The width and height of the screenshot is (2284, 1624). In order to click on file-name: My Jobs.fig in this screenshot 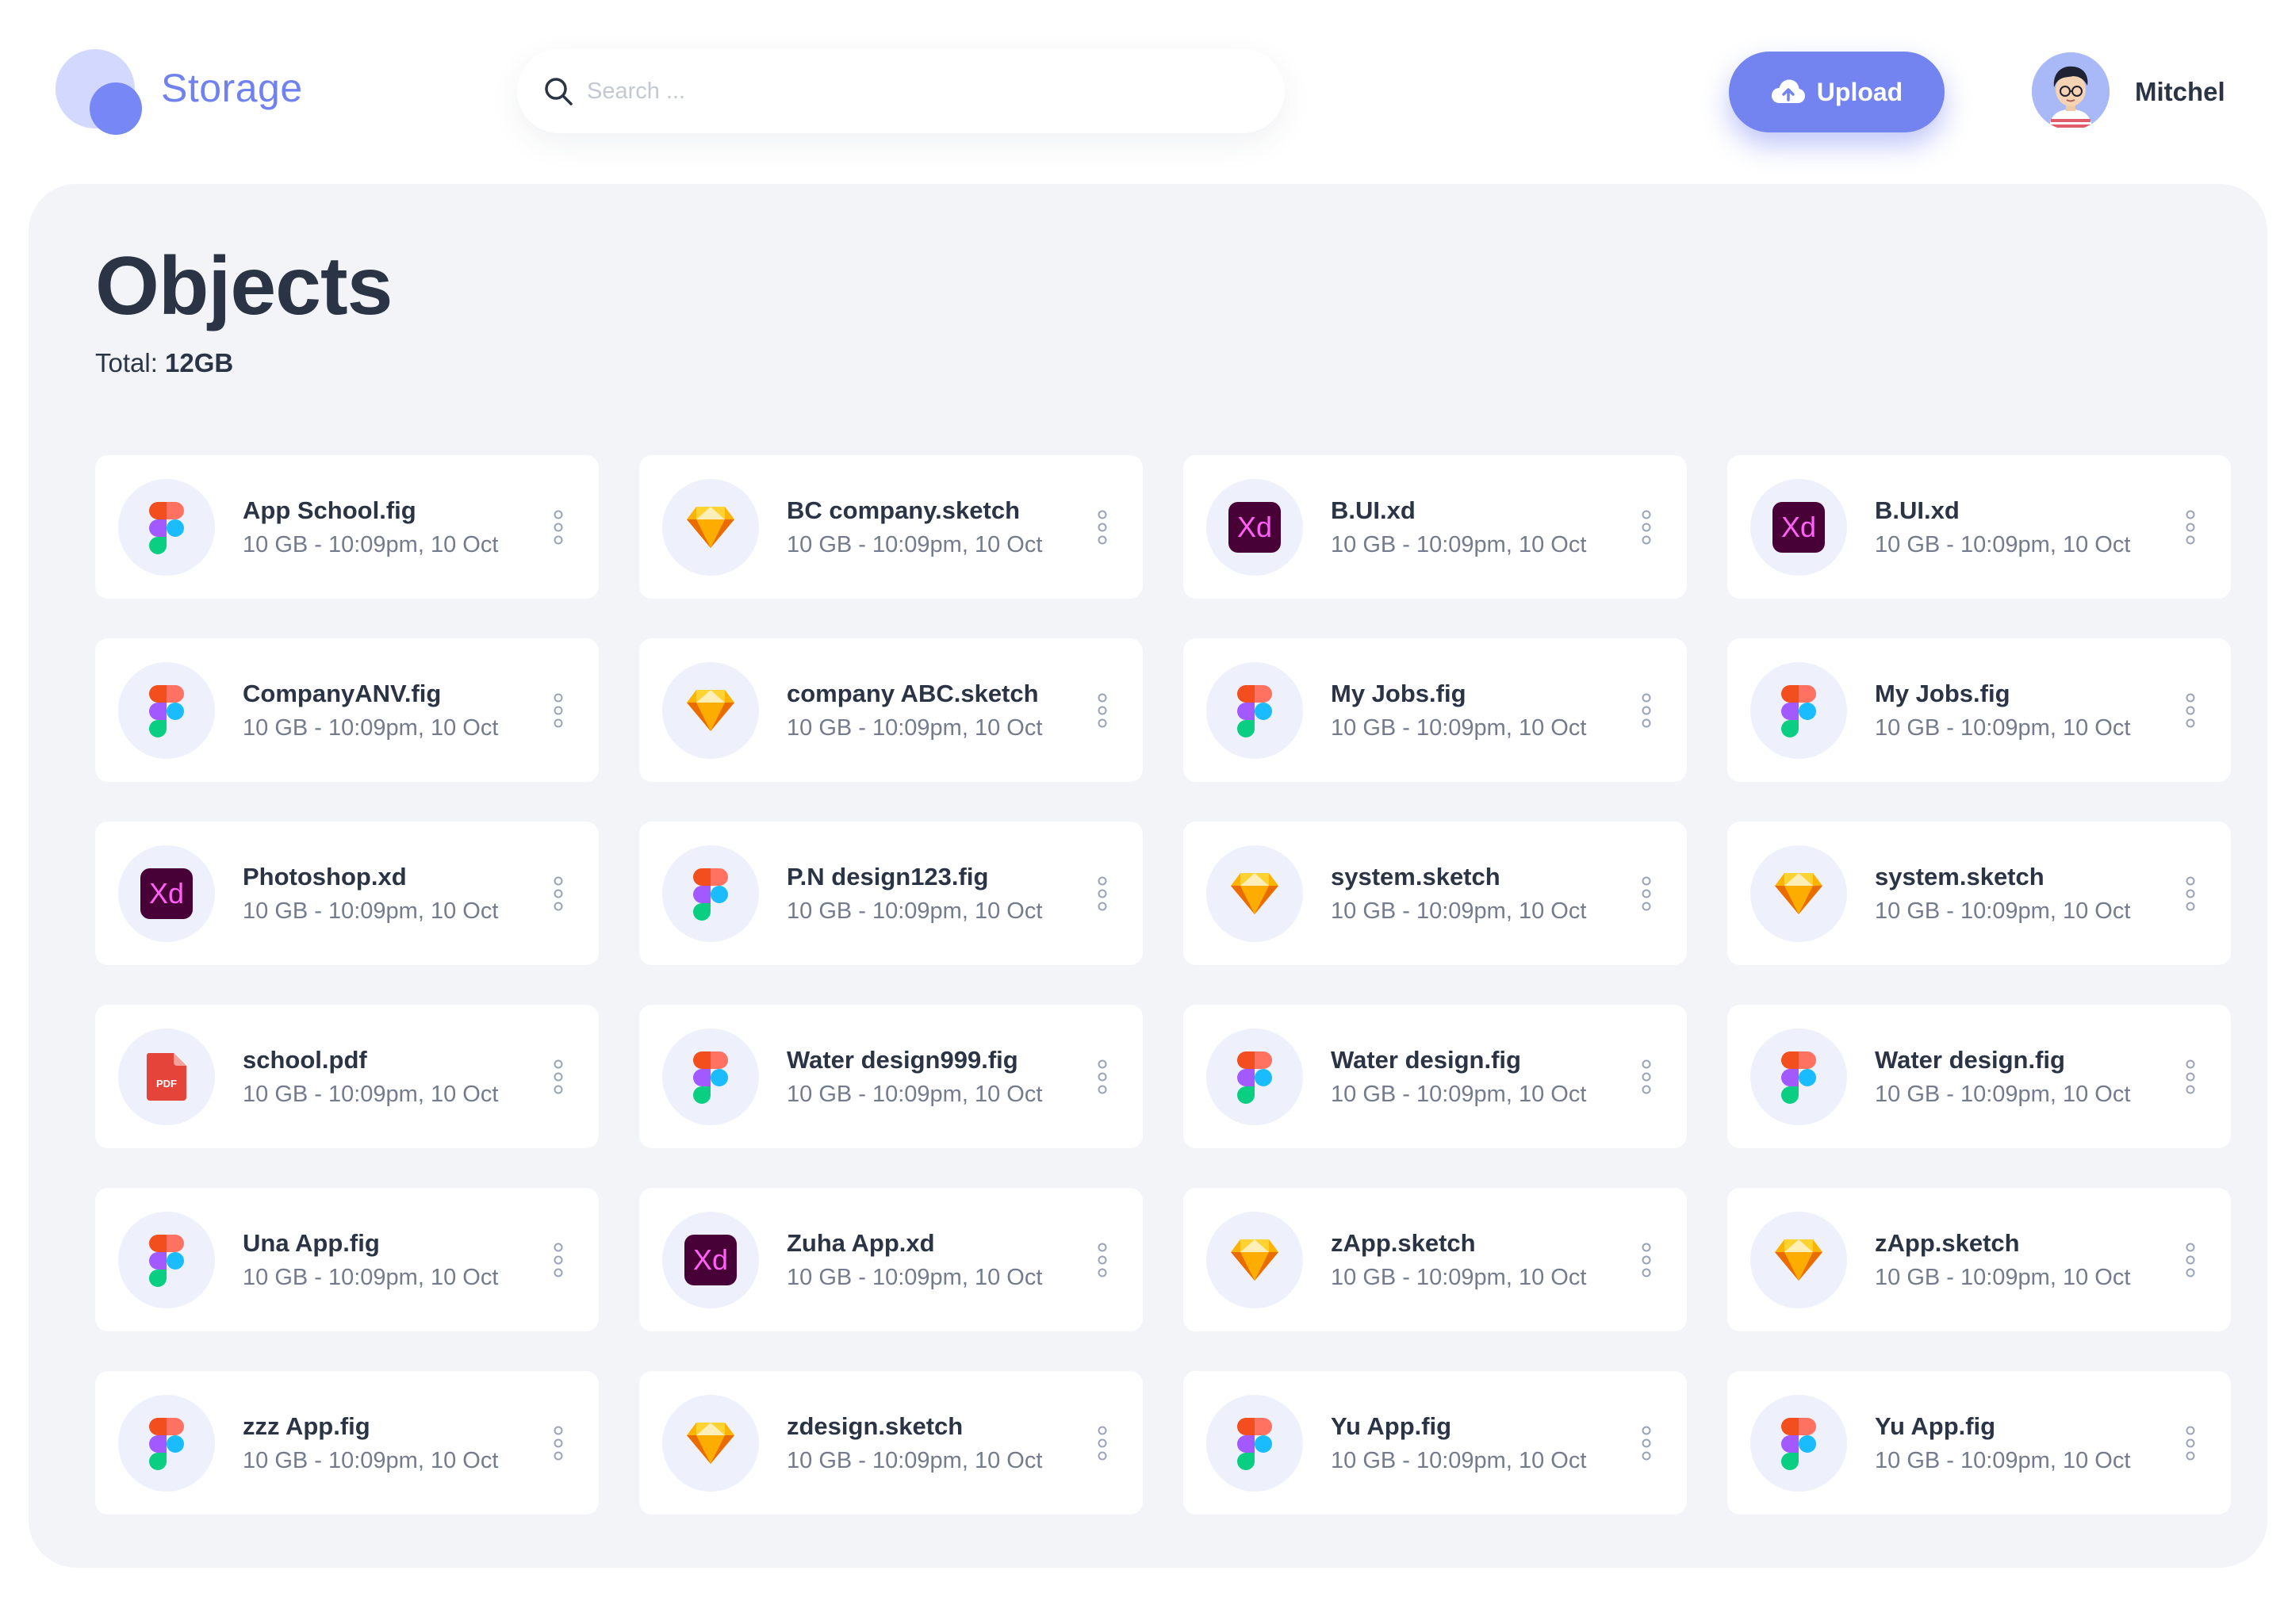, I will do `click(1398, 693)`.